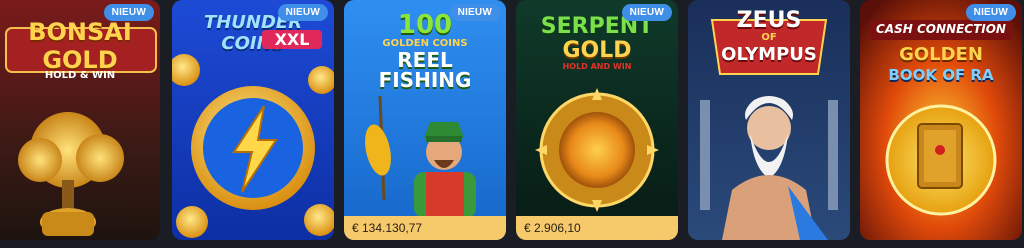  What do you see at coordinates (941, 29) in the screenshot?
I see `game-title-cash-connection: CASH CONNECTION` at bounding box center [941, 29].